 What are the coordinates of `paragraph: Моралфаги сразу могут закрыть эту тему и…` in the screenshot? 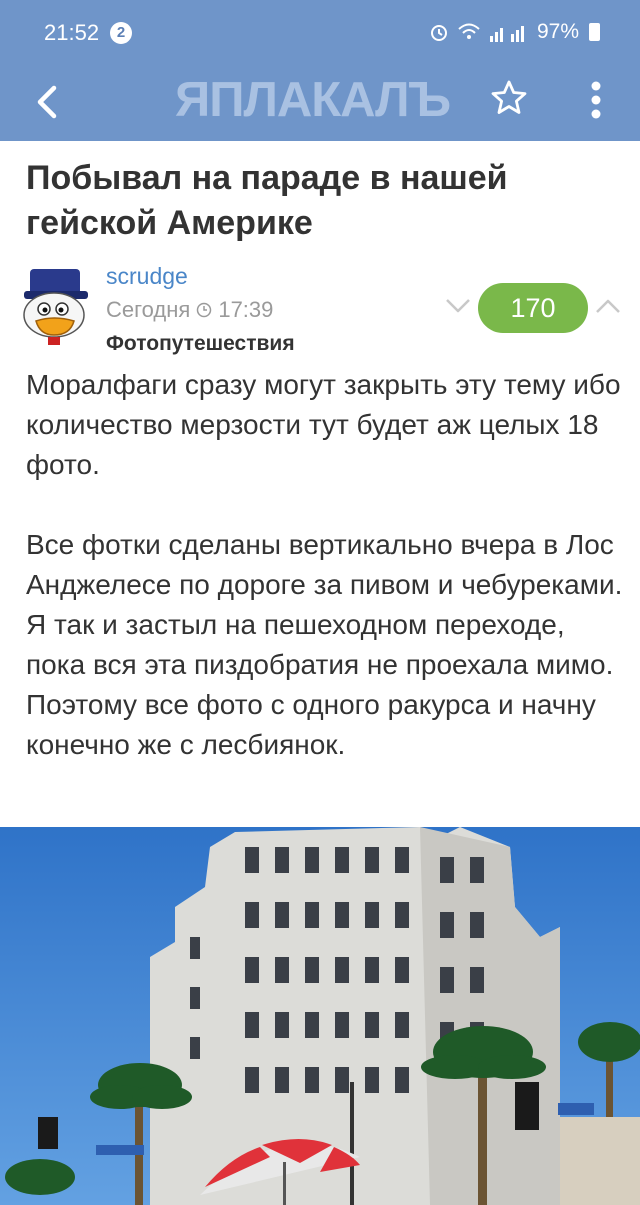 It's located at (323, 424).